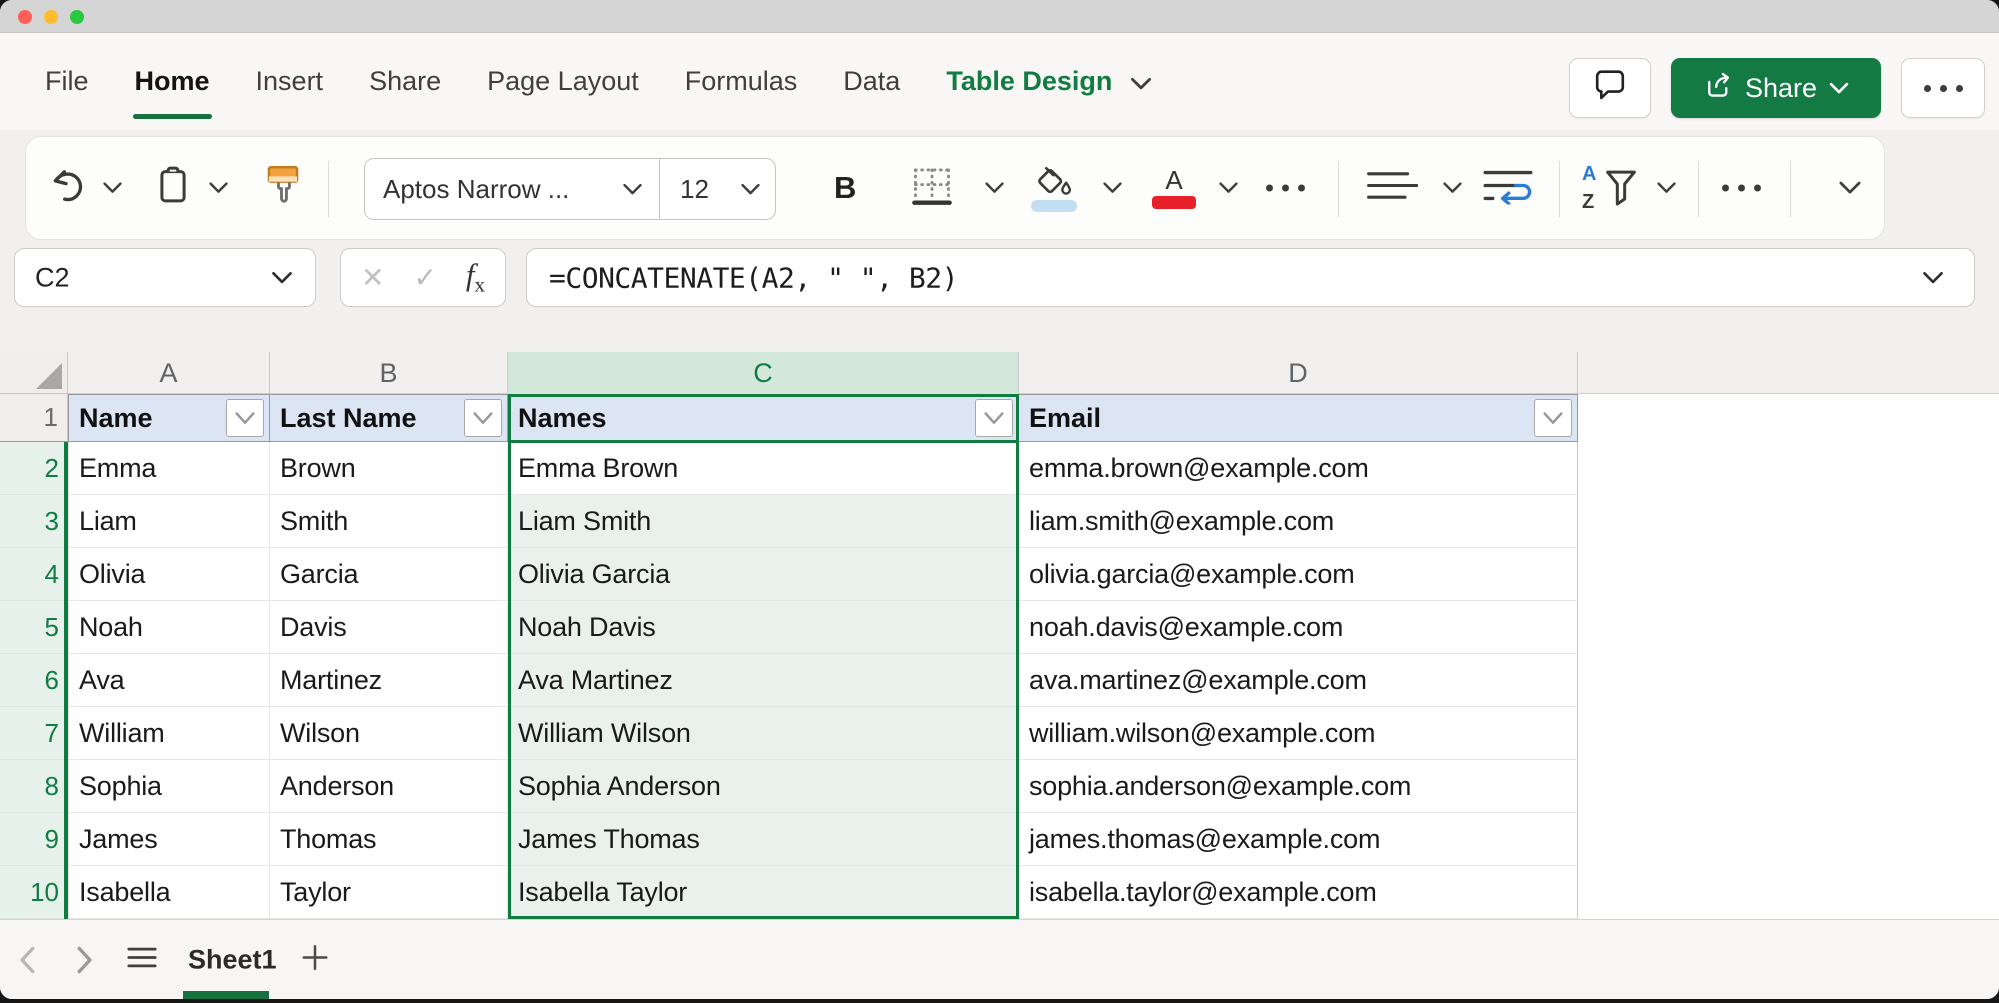  I want to click on cell-D3: liam.smith@example.com, so click(1298, 521).